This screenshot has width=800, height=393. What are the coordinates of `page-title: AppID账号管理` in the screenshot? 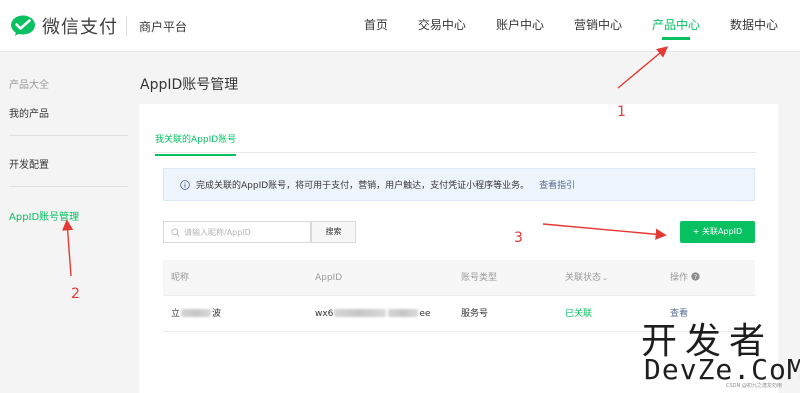 It's located at (189, 85).